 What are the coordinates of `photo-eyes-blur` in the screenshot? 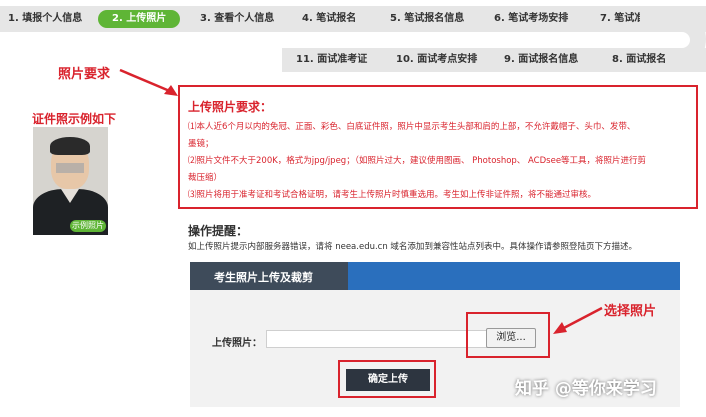 It's located at (70, 168).